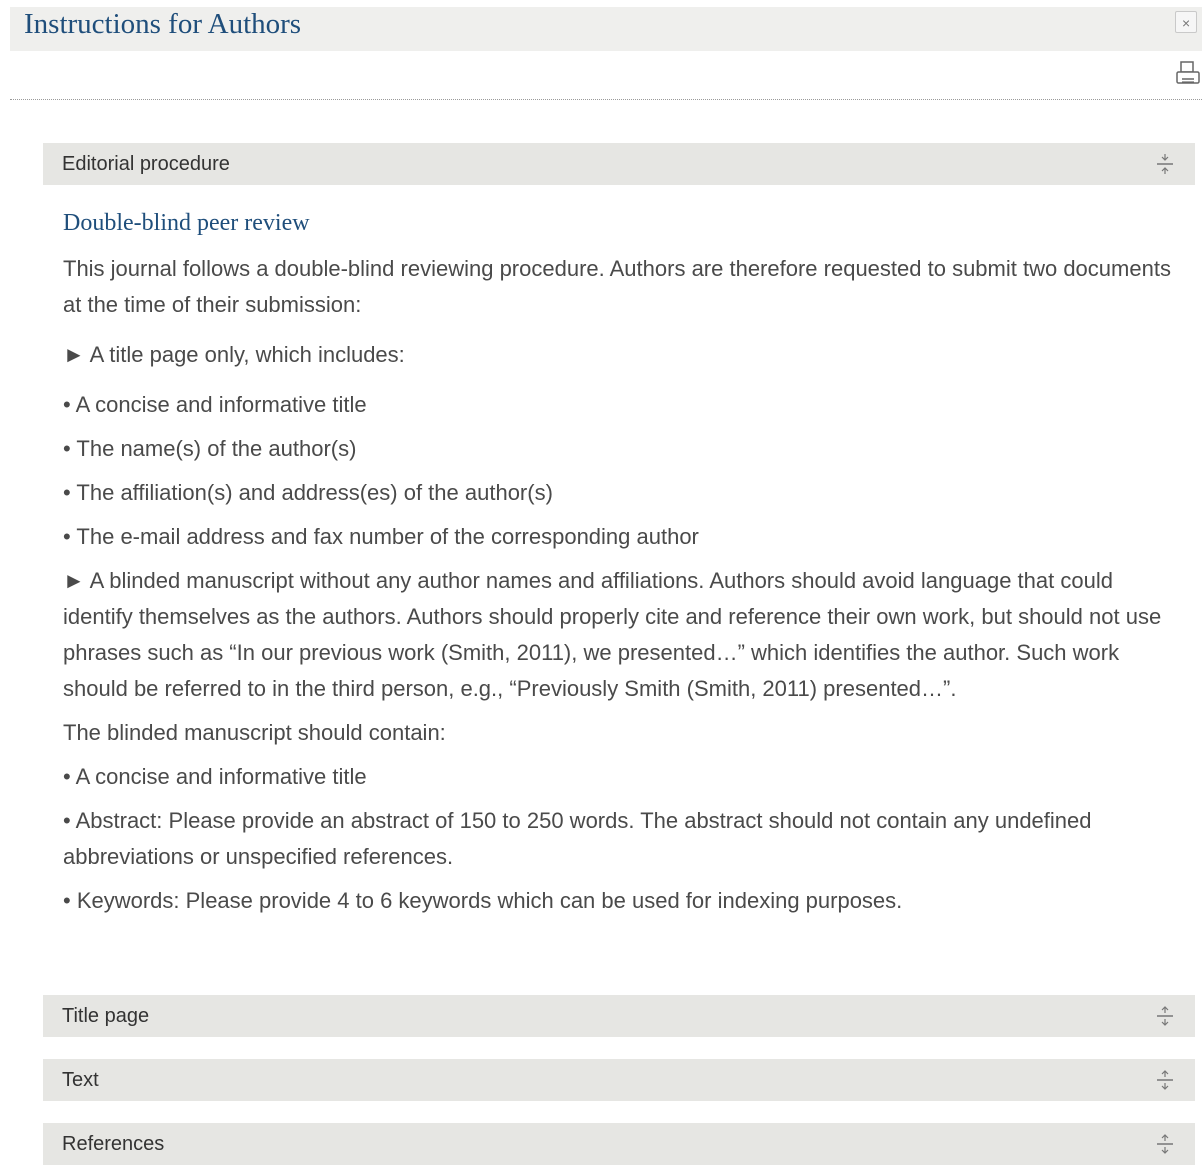 The width and height of the screenshot is (1202, 1165). What do you see at coordinates (106, 1016) in the screenshot?
I see `section-label: Title page` at bounding box center [106, 1016].